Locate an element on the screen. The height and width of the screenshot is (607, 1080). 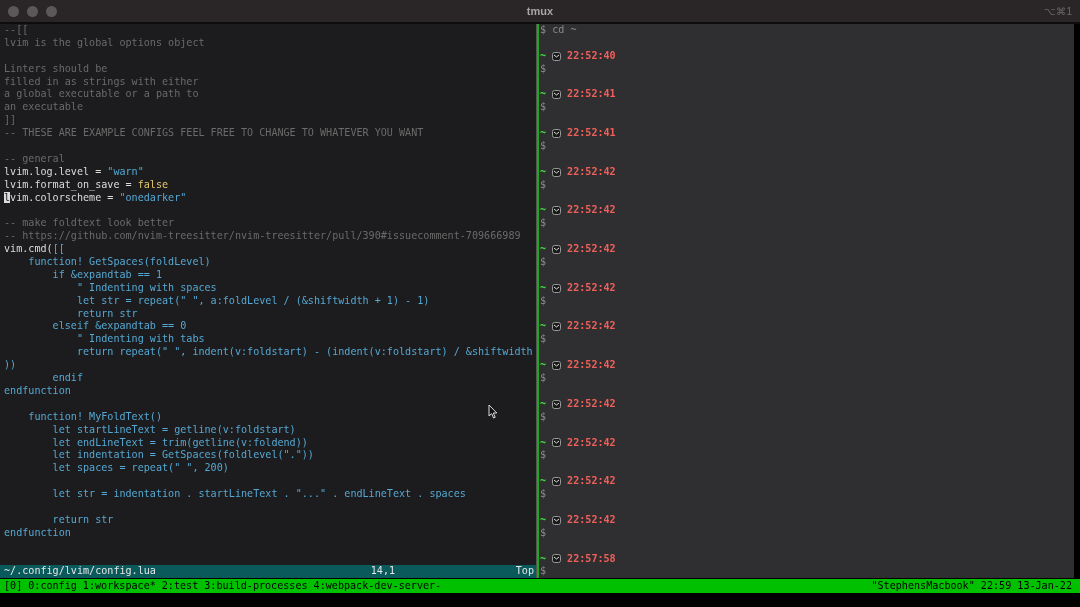
code-line: )) is located at coordinates (10, 366).